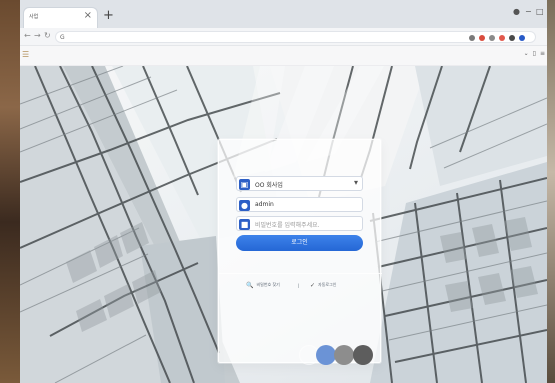  What do you see at coordinates (283, 56) in the screenshot?
I see `bookmarks-bar: ☰ ⌄ ▯ ≡` at bounding box center [283, 56].